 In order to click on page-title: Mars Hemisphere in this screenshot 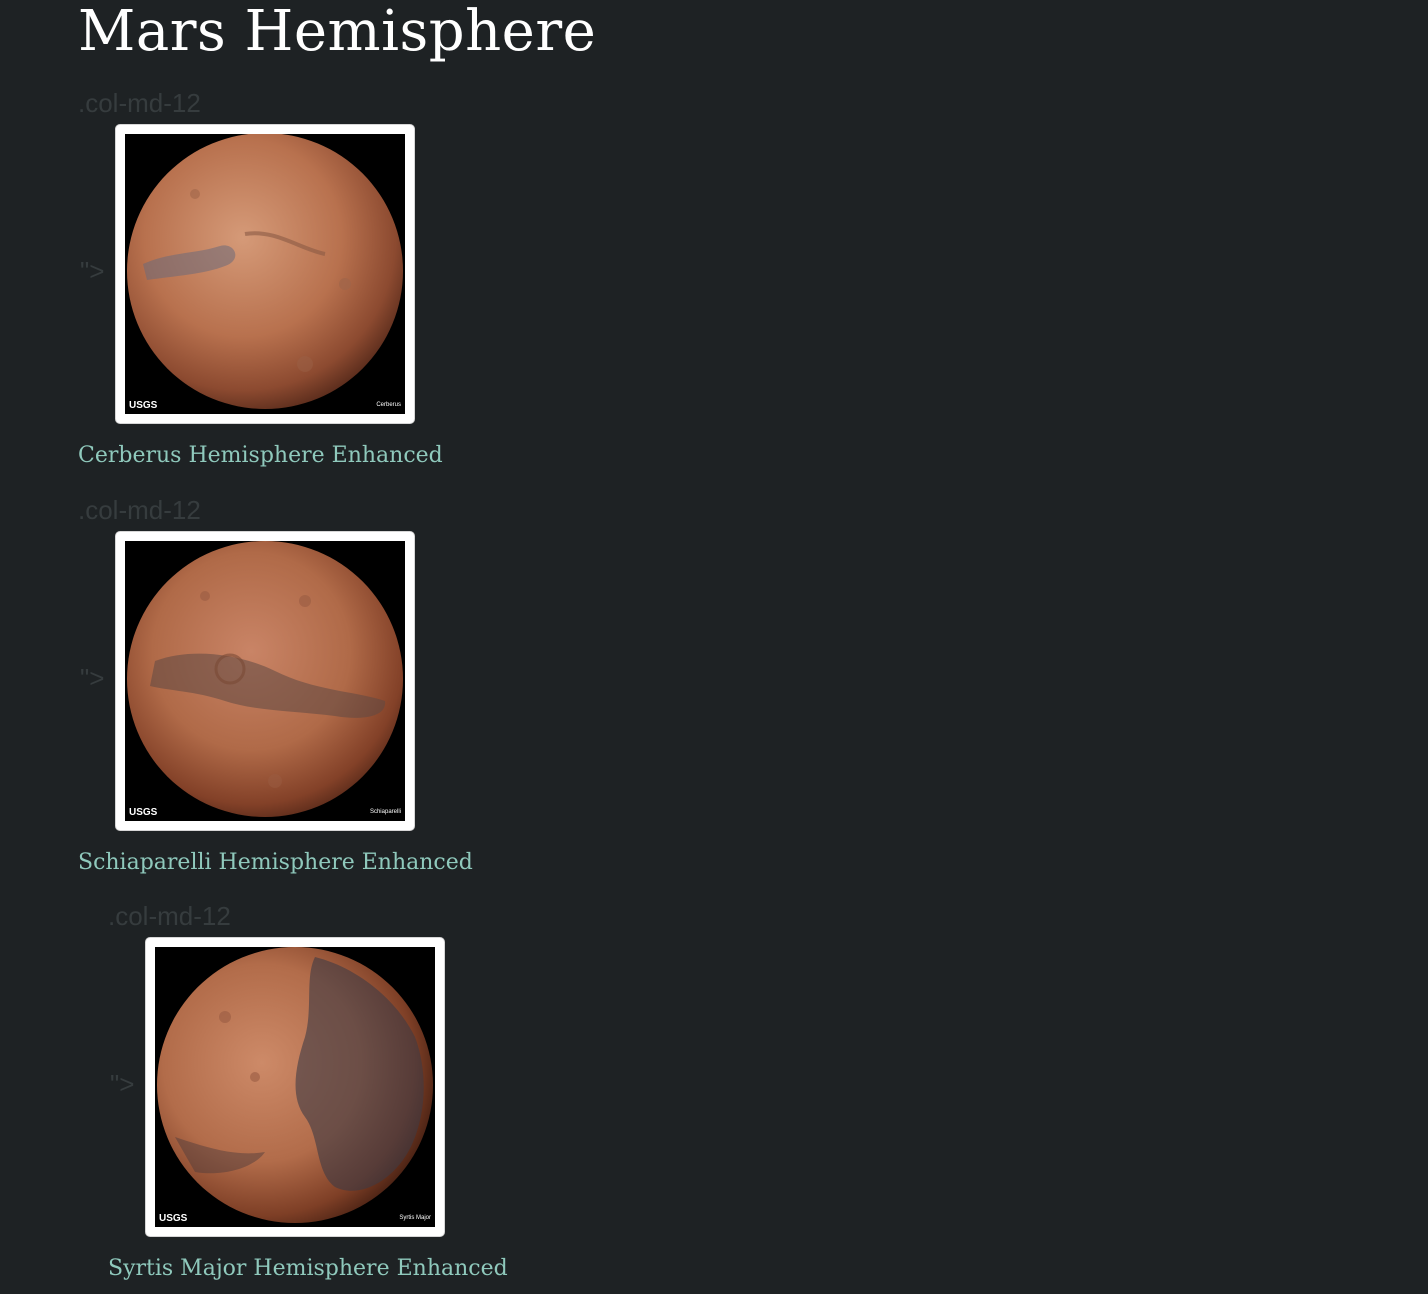, I will do `click(337, 32)`.